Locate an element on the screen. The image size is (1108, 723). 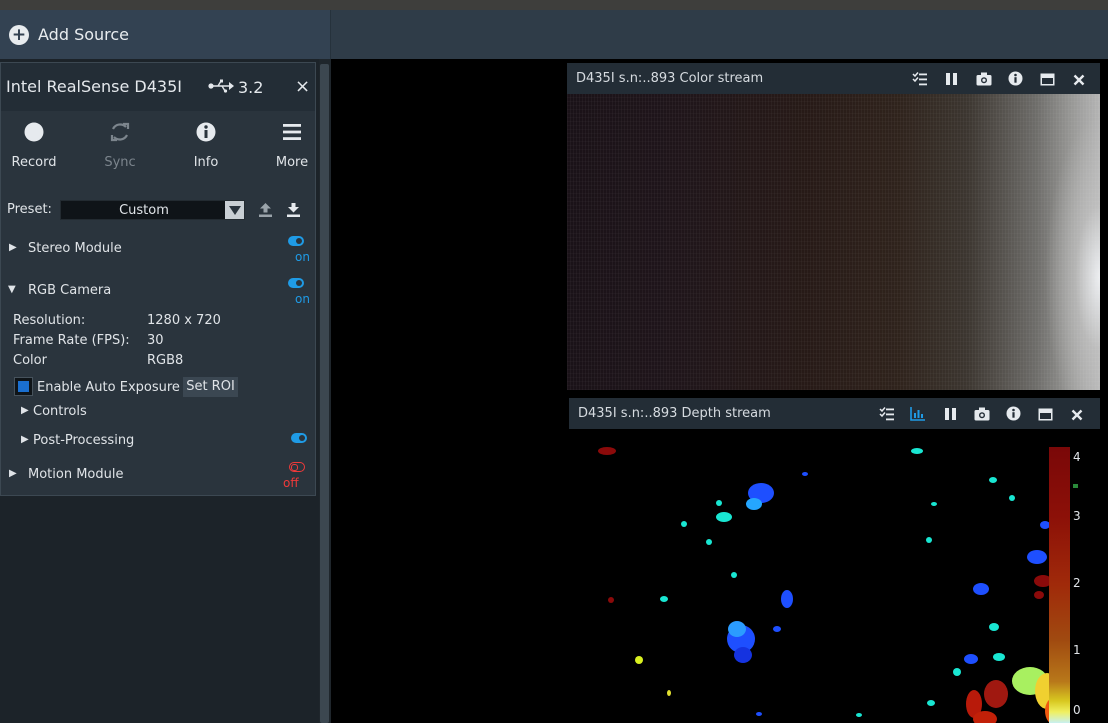
usb-icon is located at coordinates (221, 88).